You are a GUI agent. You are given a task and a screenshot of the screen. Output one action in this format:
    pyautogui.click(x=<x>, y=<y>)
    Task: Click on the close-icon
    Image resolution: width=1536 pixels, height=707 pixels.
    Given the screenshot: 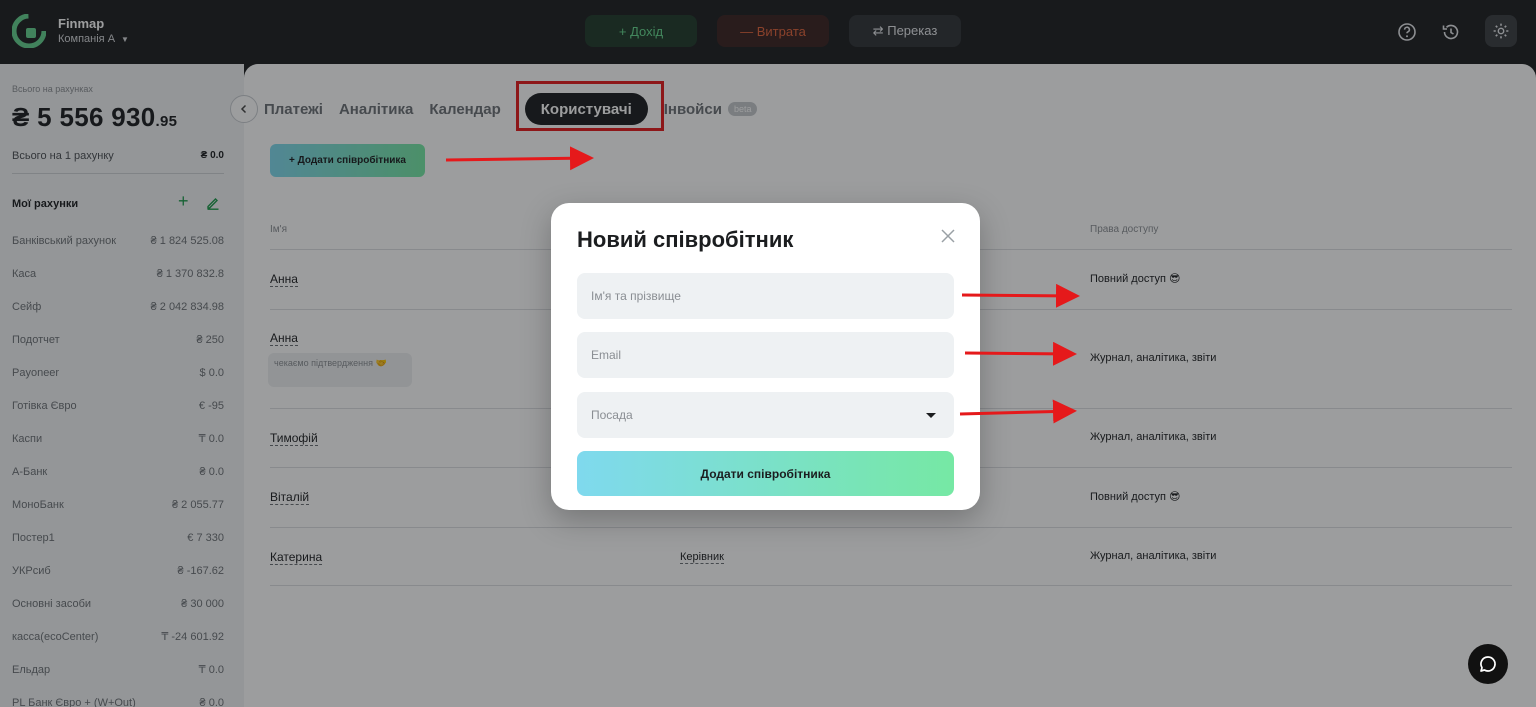 What is the action you would take?
    pyautogui.click(x=948, y=236)
    